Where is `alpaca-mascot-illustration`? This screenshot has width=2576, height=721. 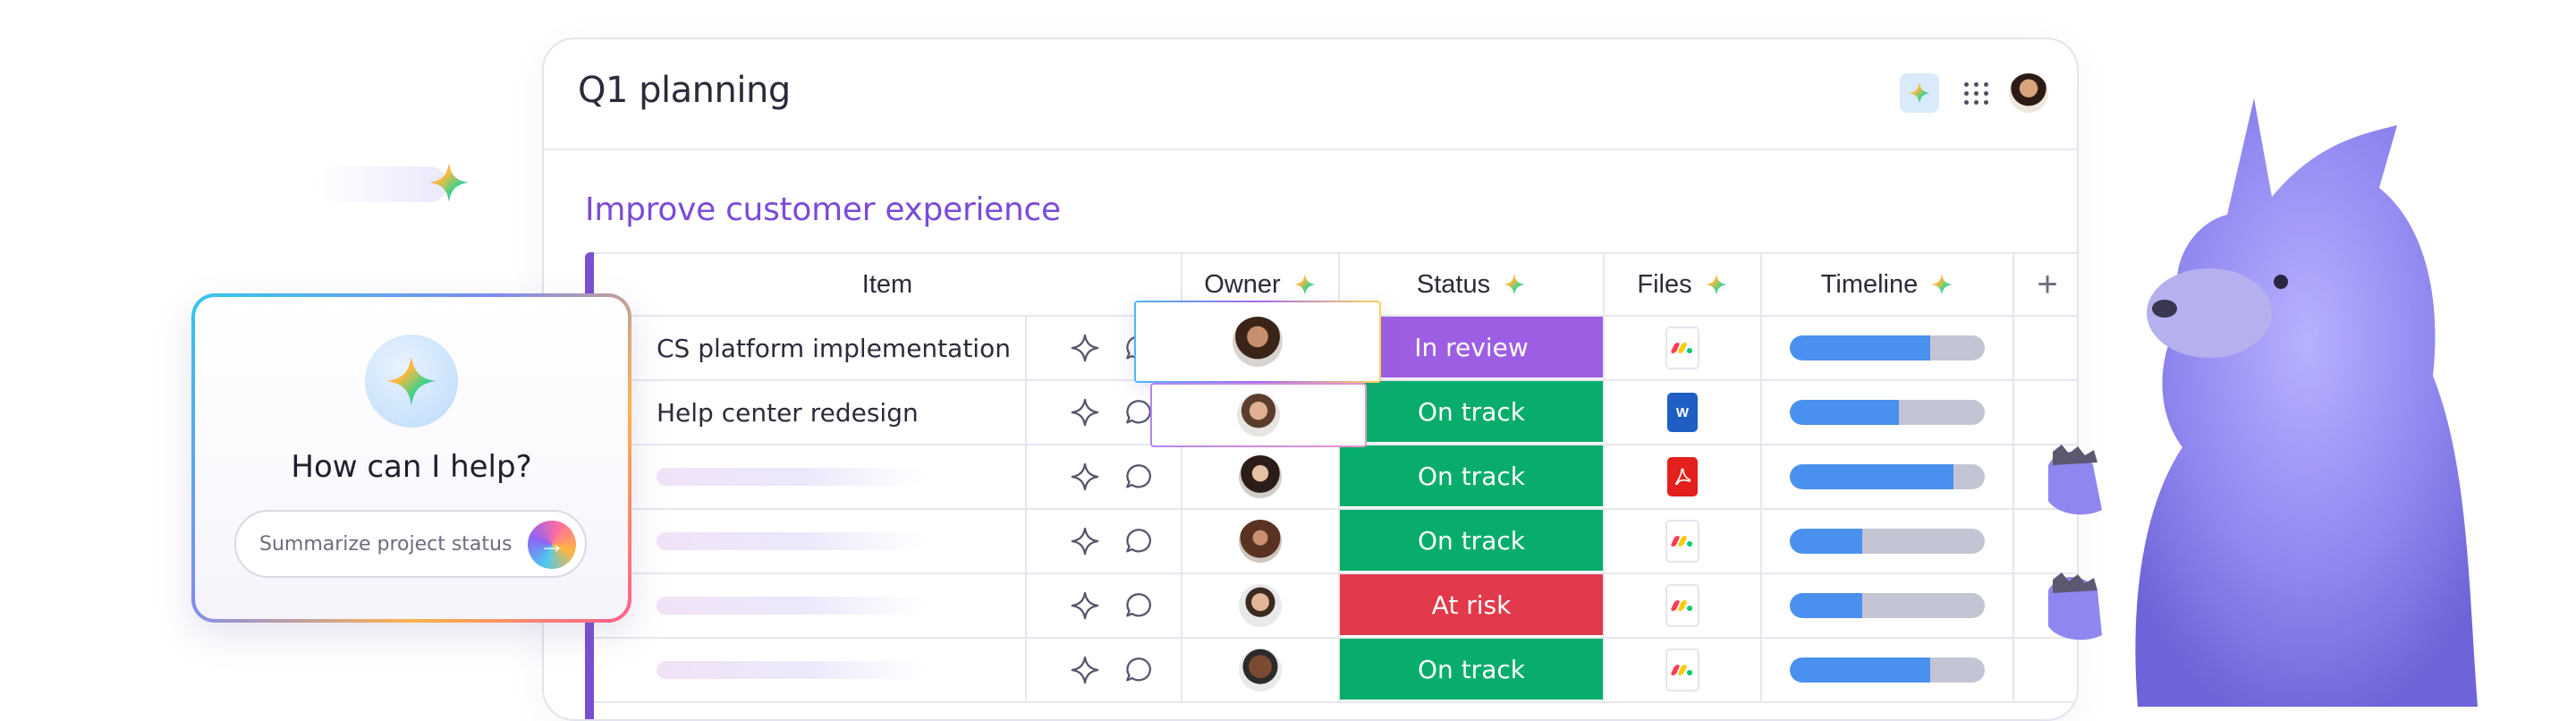 alpaca-mascot-illustration is located at coordinates (2263, 402).